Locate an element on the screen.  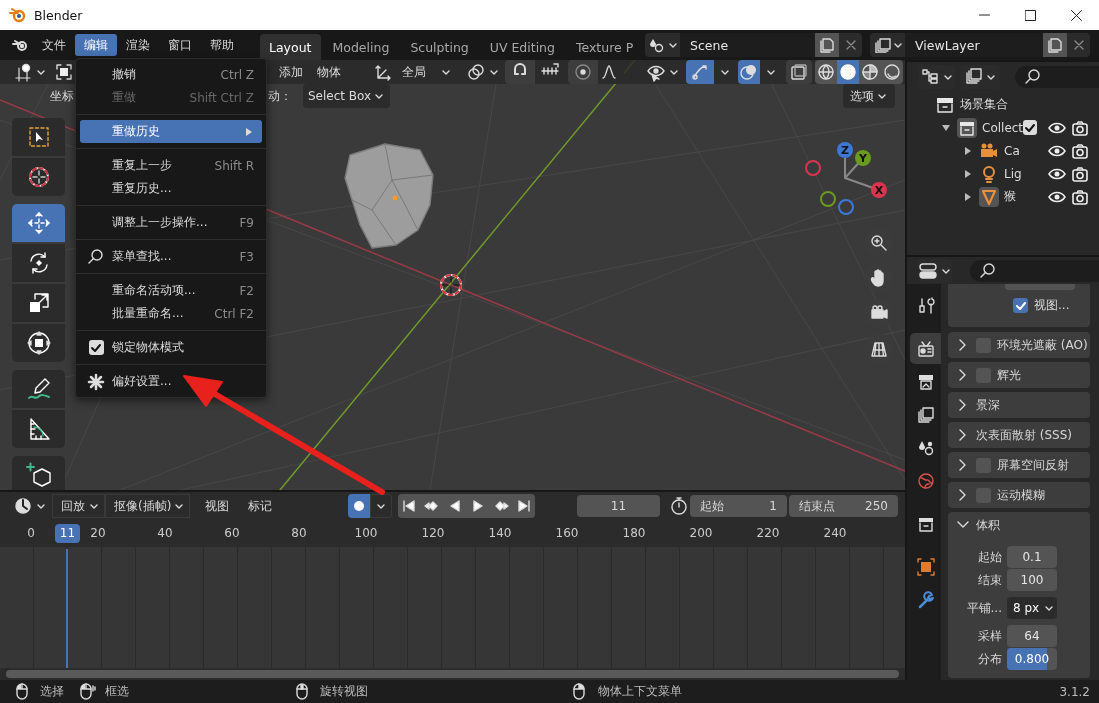
stacked-squares-icon is located at coordinates (799, 72).